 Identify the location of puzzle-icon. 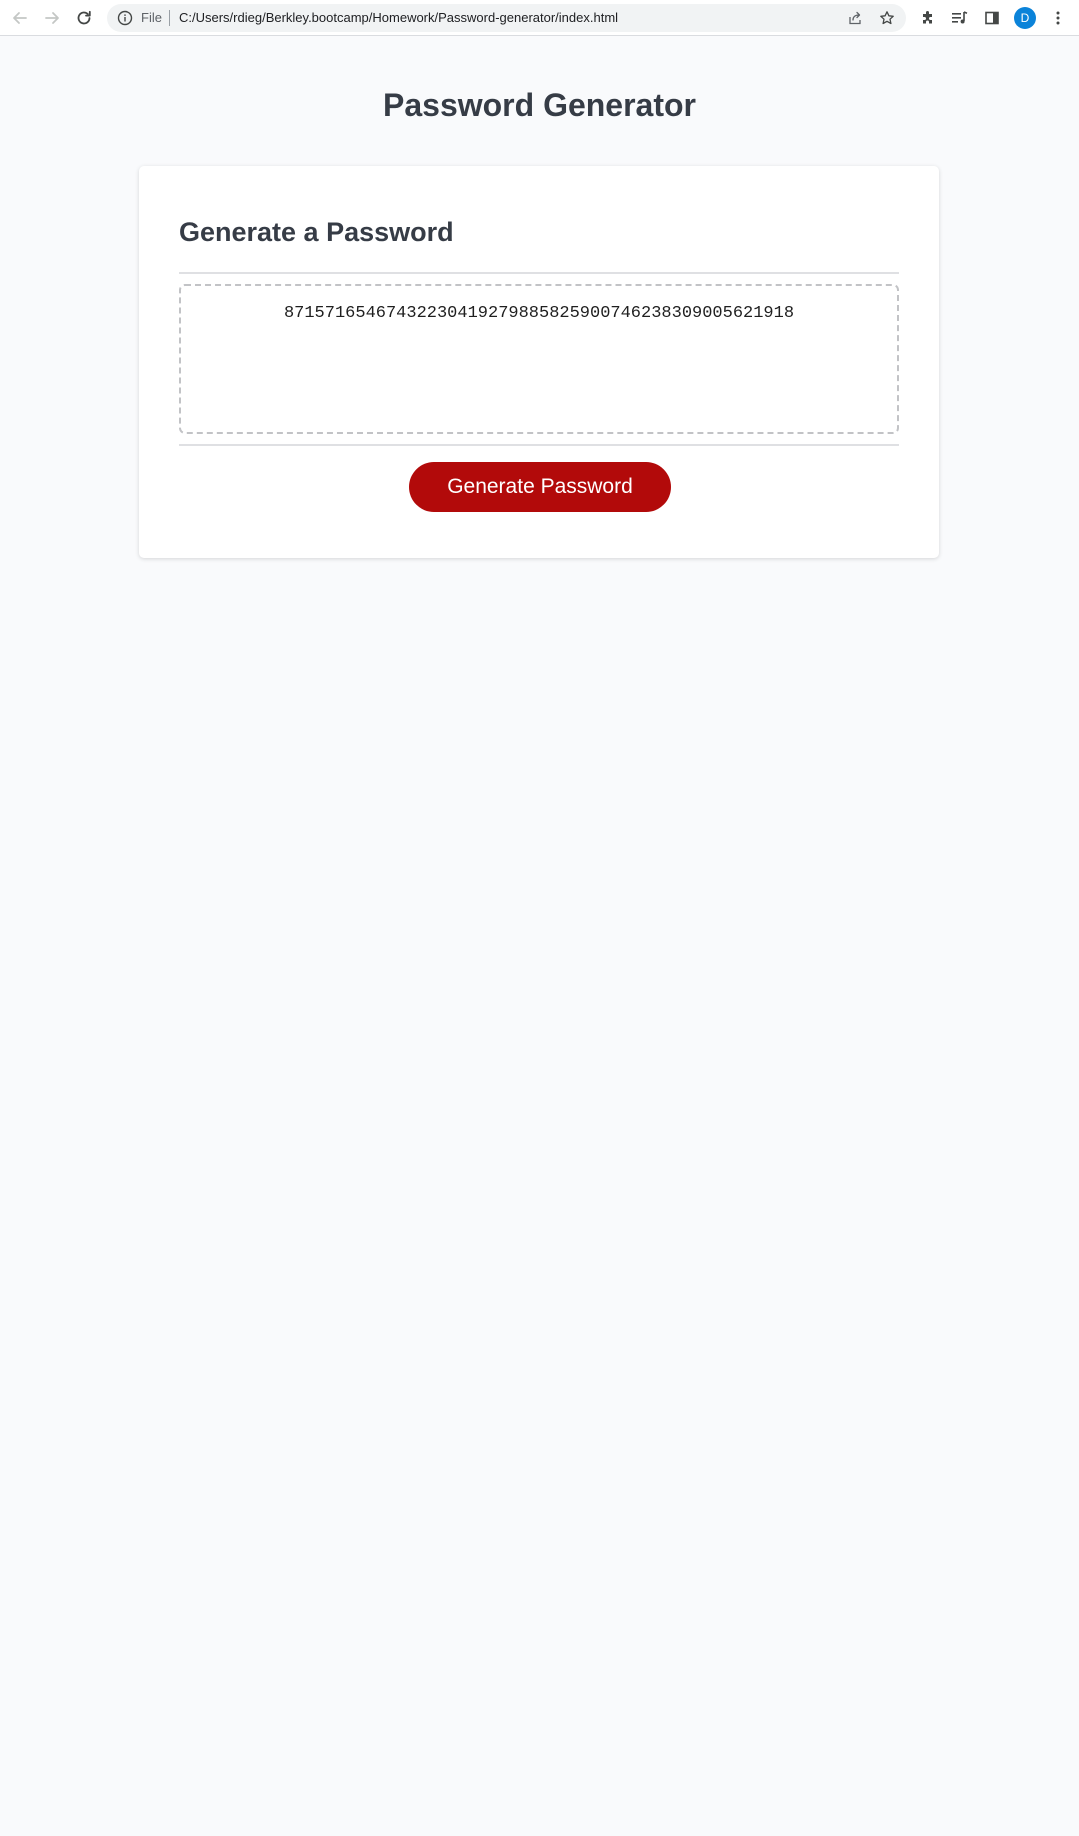
(927, 17).